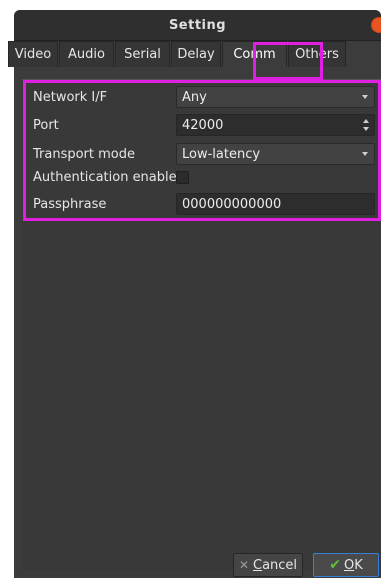 The width and height of the screenshot is (381, 578). What do you see at coordinates (254, 54) in the screenshot?
I see `tab-comm: Comm` at bounding box center [254, 54].